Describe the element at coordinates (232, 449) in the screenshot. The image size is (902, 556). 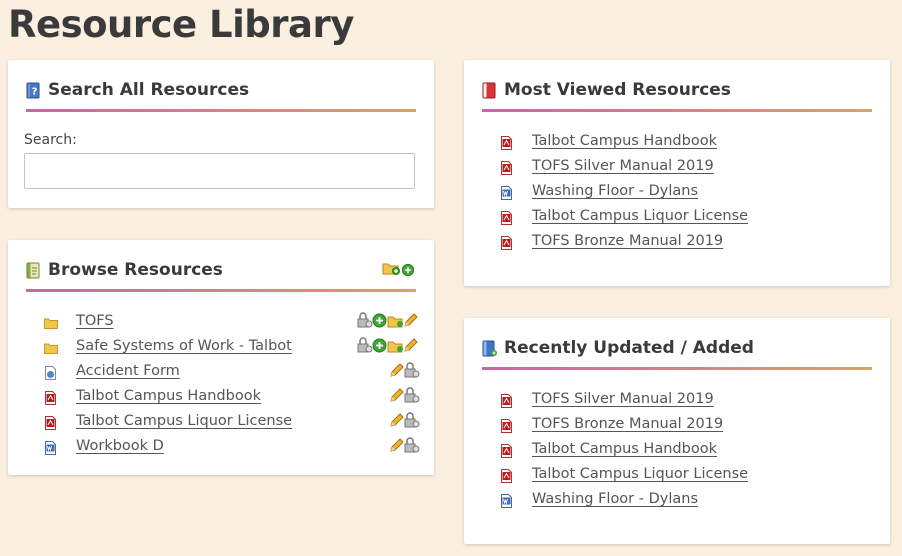
I see `list-item: Workbook D` at that location.